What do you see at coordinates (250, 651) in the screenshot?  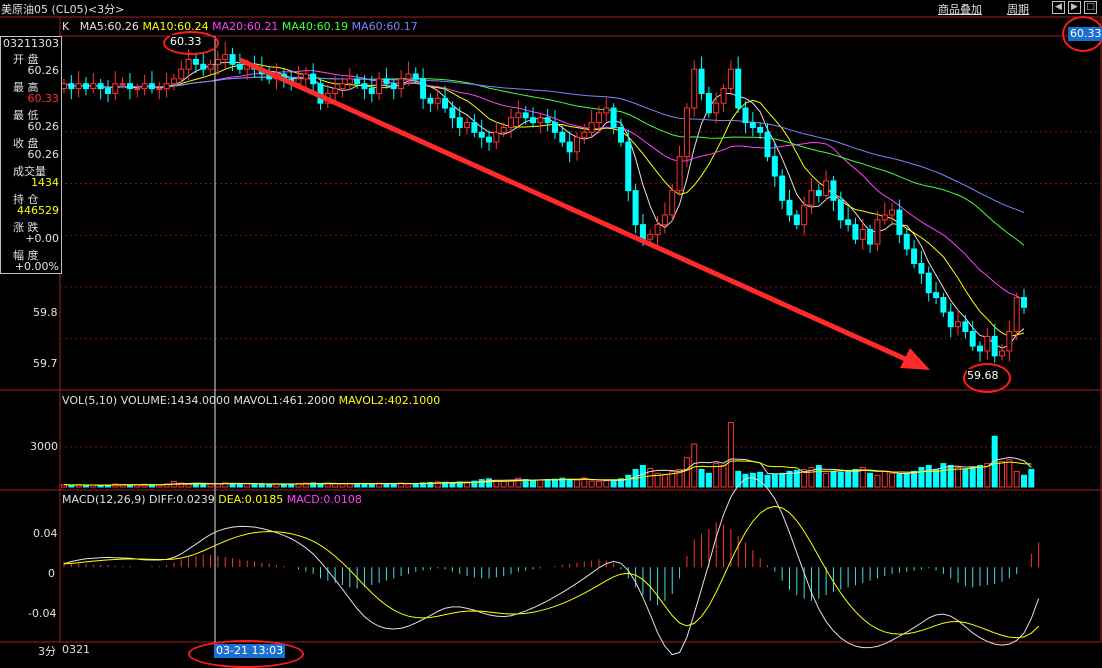 I see `crosshair-time-readout: 03-21 13:03` at bounding box center [250, 651].